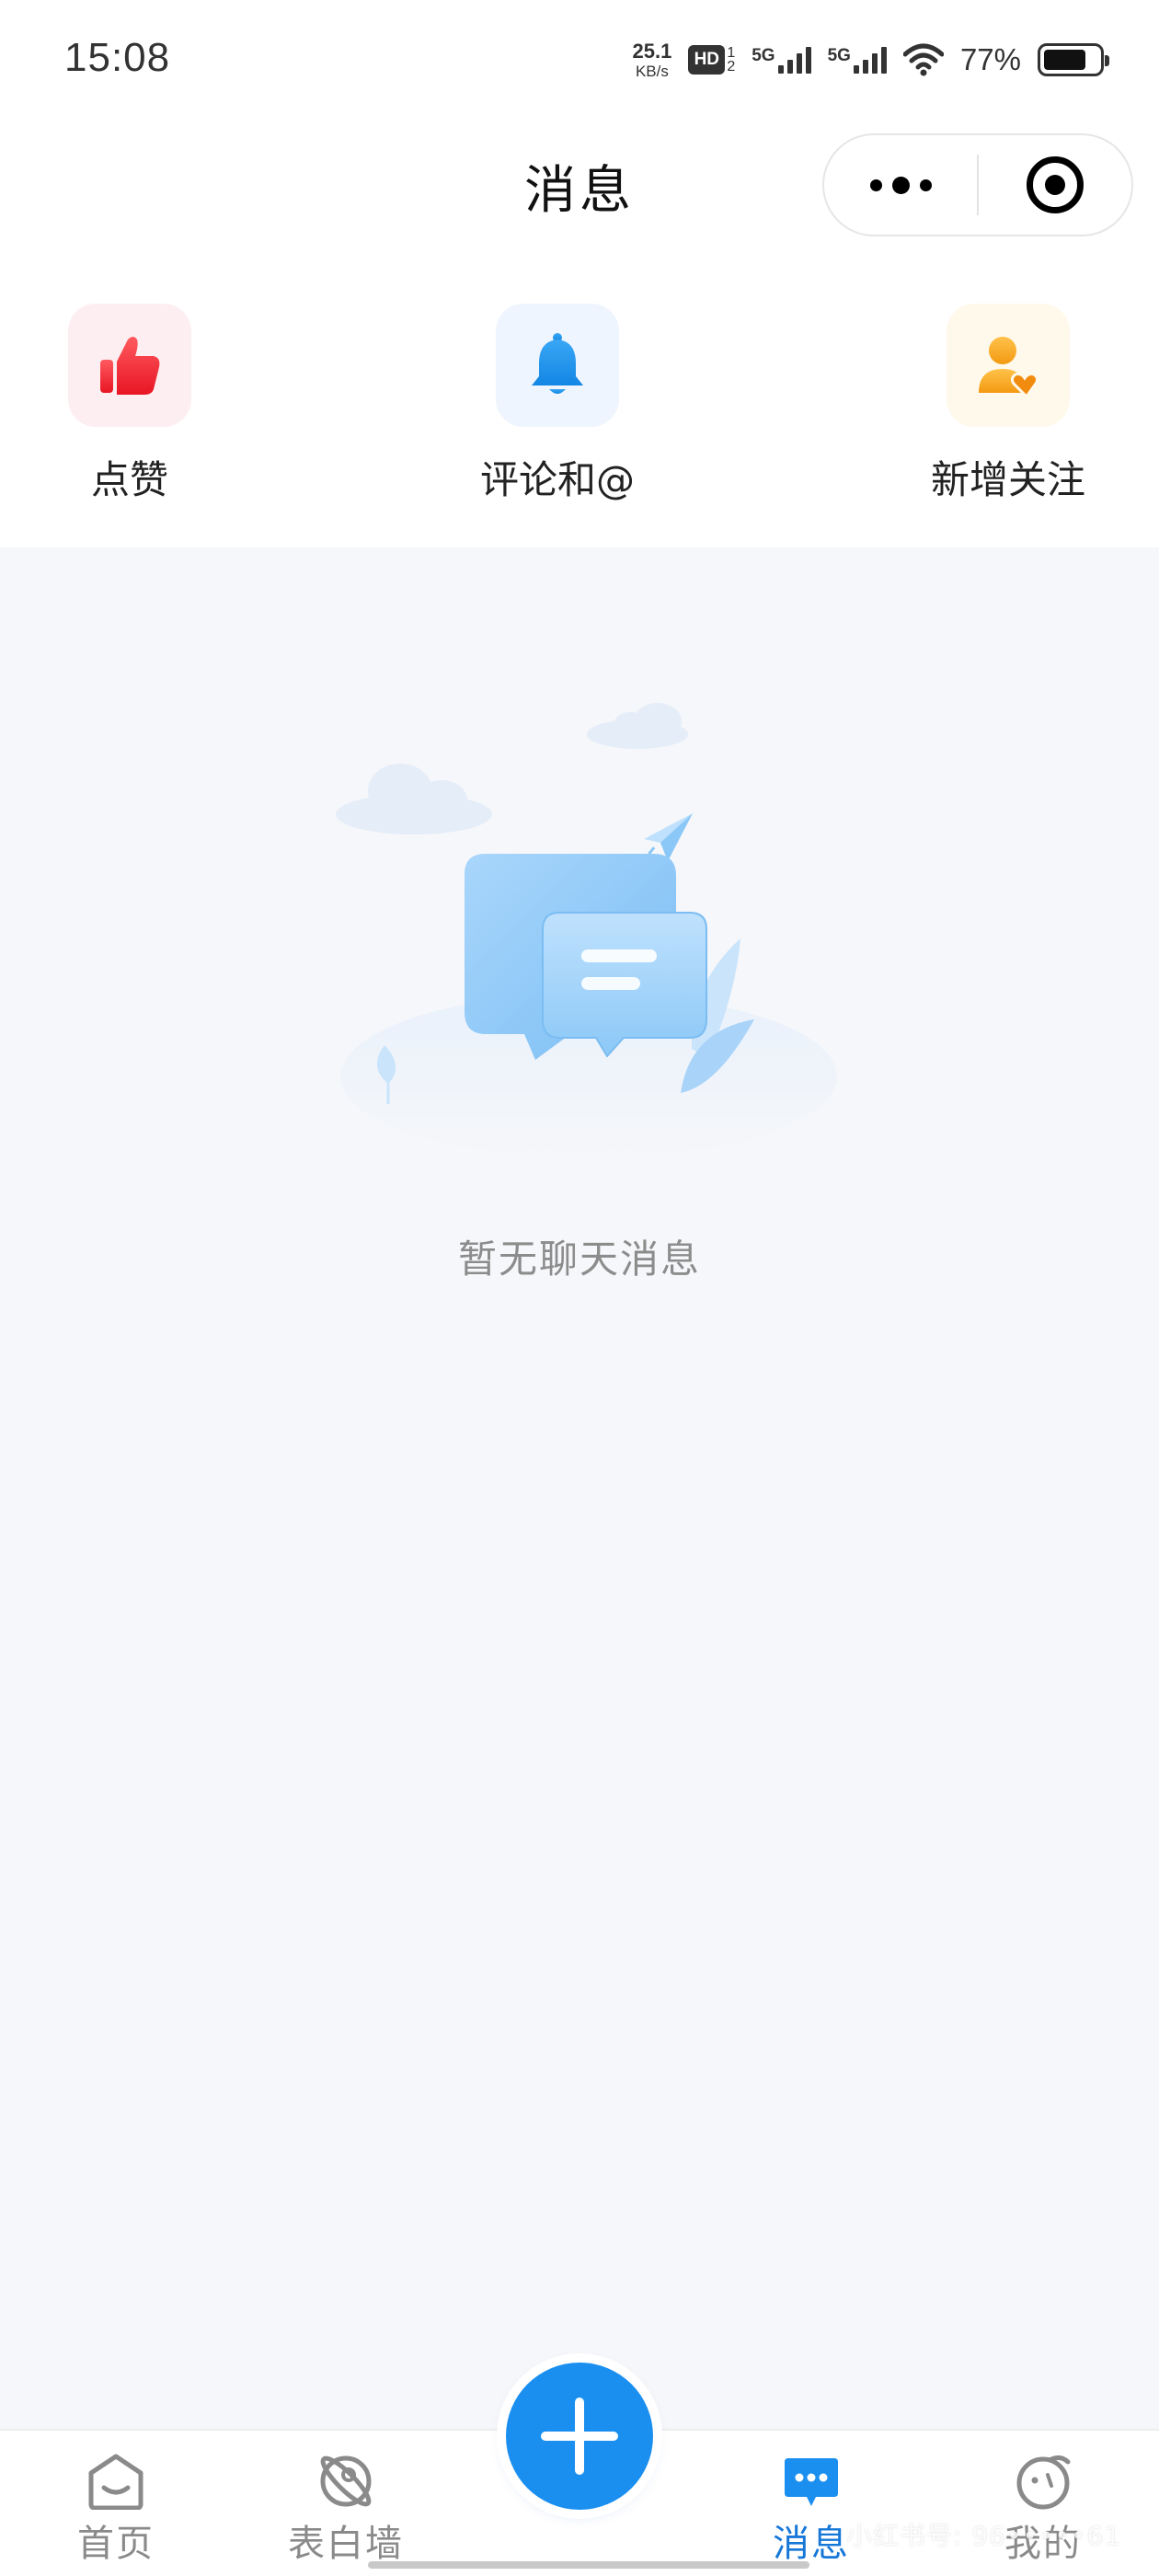 The image size is (1159, 2576). Describe the element at coordinates (579, 184) in the screenshot. I see `nav-bar: 消息` at that location.